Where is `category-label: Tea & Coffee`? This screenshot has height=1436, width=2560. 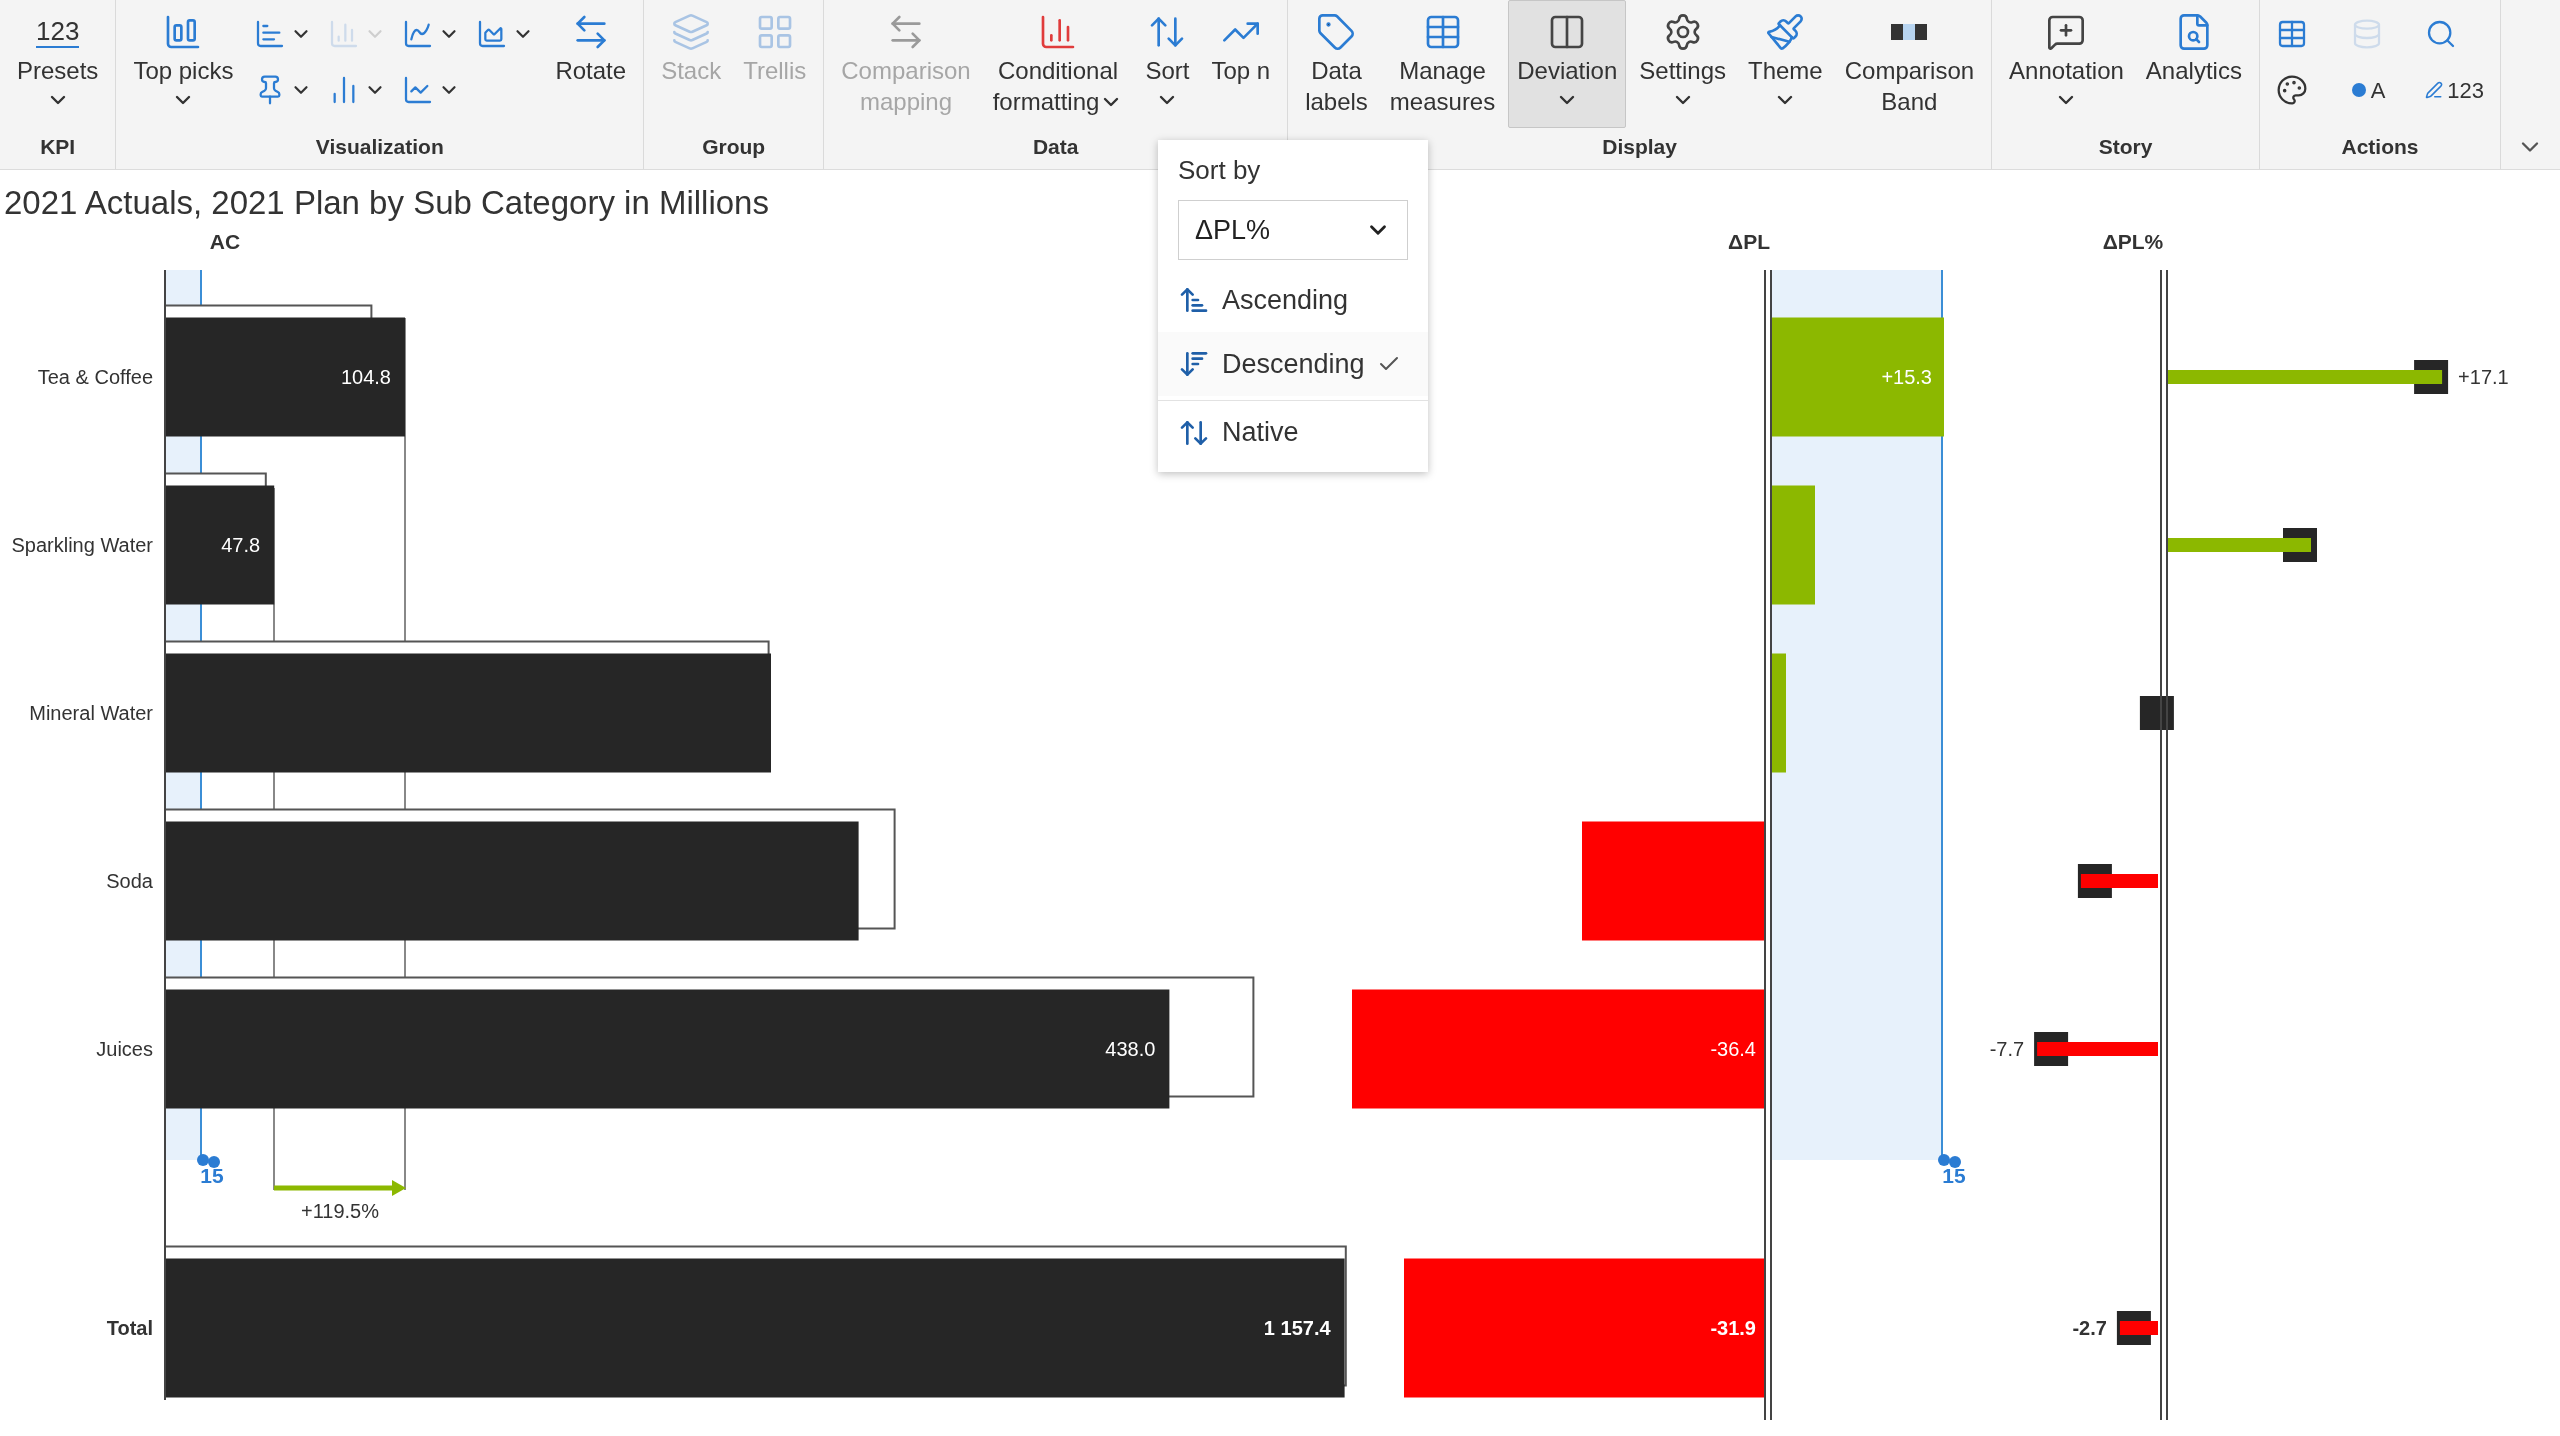 category-label: Tea & Coffee is located at coordinates (95, 377).